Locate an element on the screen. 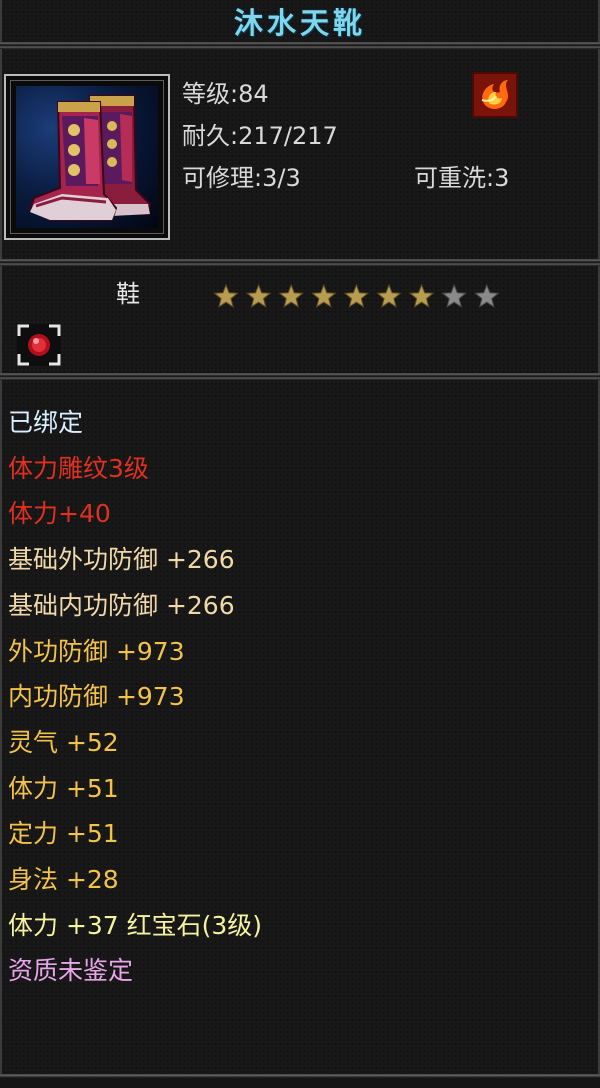 This screenshot has width=600, height=1088. attribute-line: 体力 +51 is located at coordinates (63, 788).